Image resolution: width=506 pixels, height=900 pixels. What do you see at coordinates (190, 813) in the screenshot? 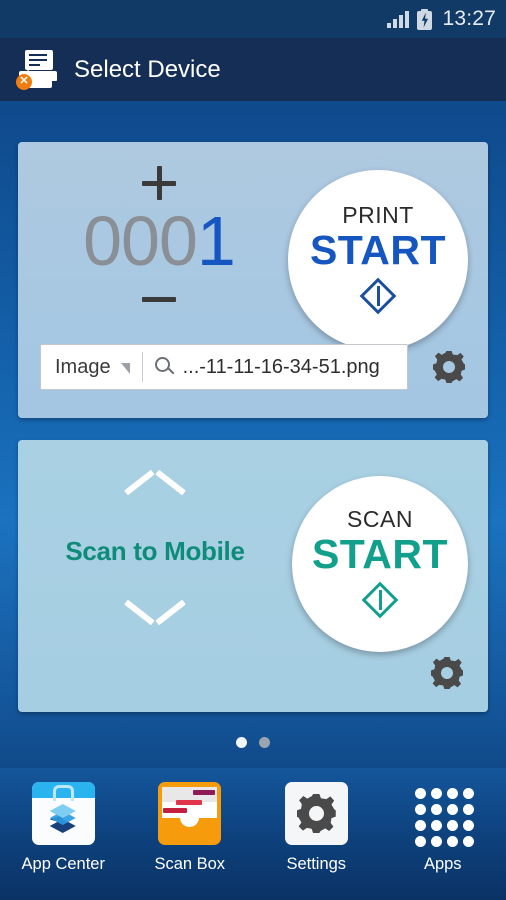
I see `scan-box-icon` at bounding box center [190, 813].